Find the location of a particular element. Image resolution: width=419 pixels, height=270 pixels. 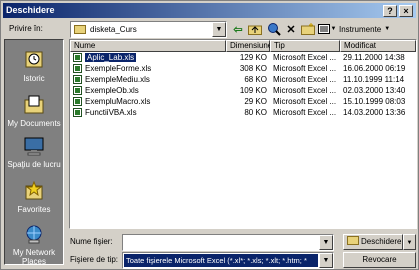

file-modified: 16.06.2000 06:19 is located at coordinates (374, 68).